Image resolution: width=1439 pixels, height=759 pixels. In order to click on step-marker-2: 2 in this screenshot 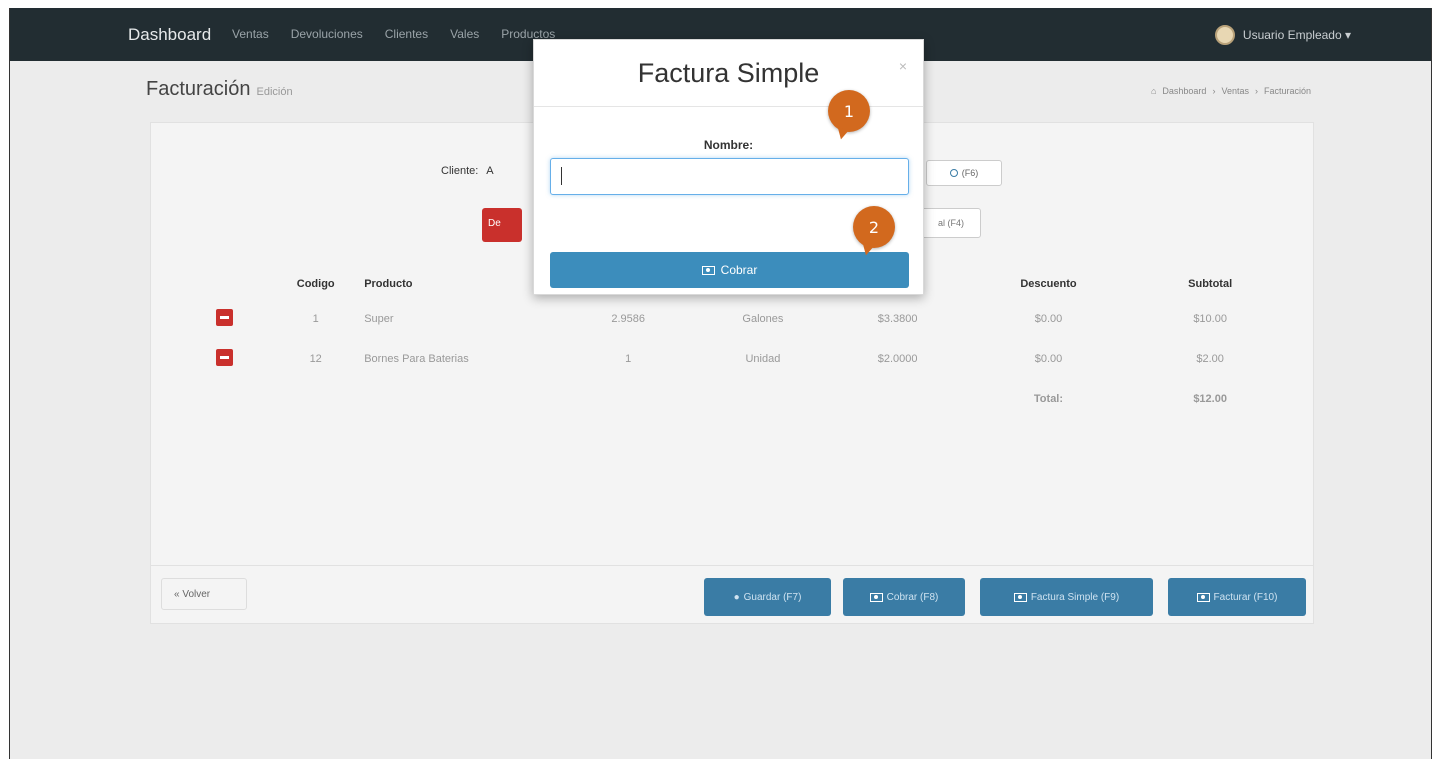, I will do `click(874, 227)`.